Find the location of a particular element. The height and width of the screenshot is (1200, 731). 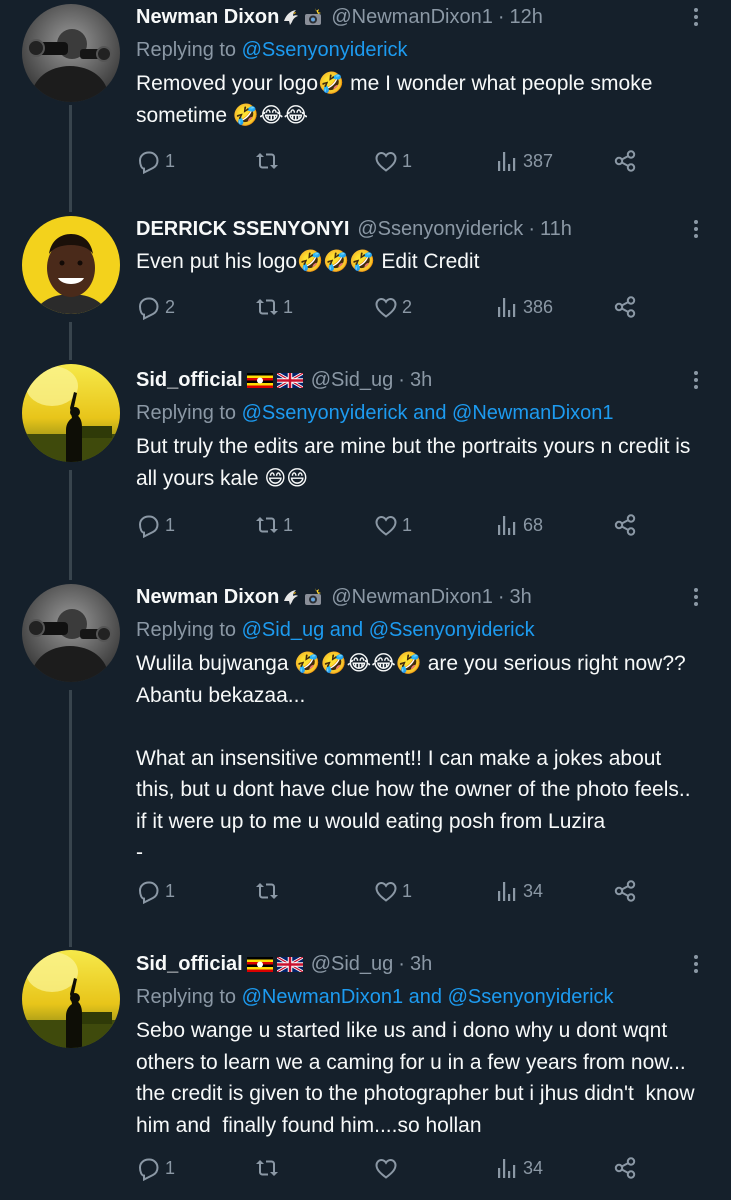

reply-joiner: and is located at coordinates (425, 997).